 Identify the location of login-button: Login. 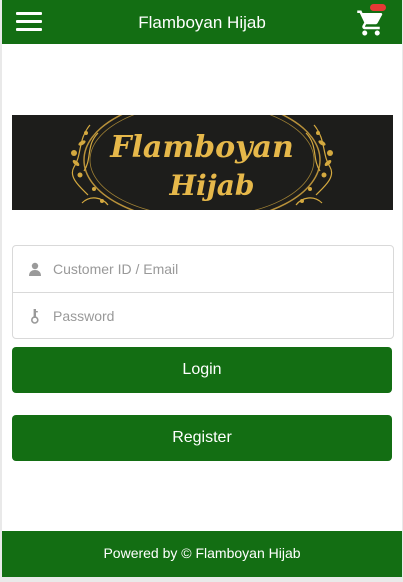
(202, 370).